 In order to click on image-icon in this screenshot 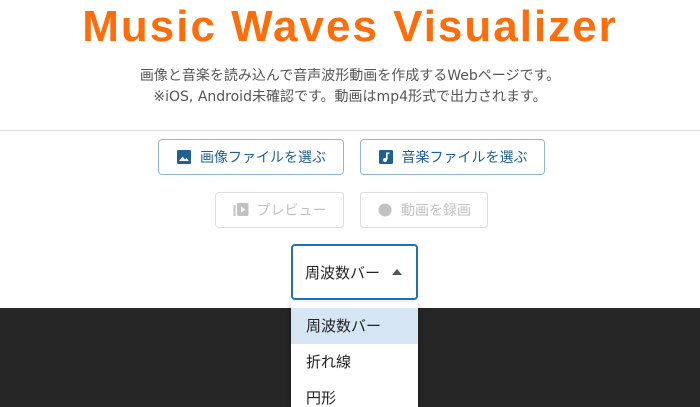, I will do `click(184, 157)`.